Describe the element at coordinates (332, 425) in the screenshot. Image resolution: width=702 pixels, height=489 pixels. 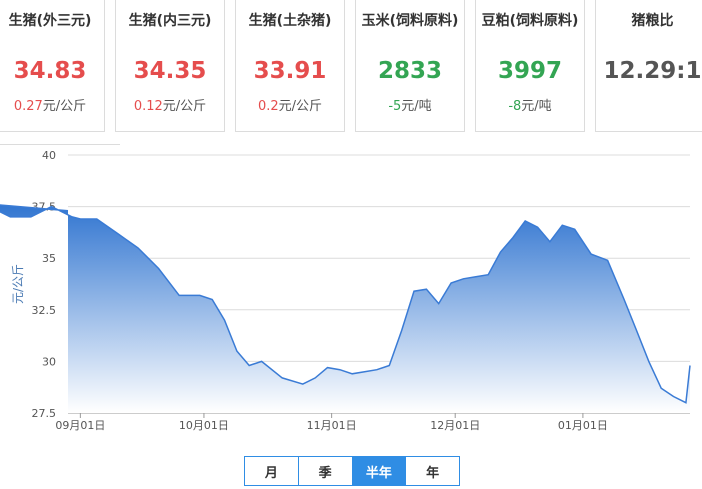
I see `x-tick-label: 11月01日` at that location.